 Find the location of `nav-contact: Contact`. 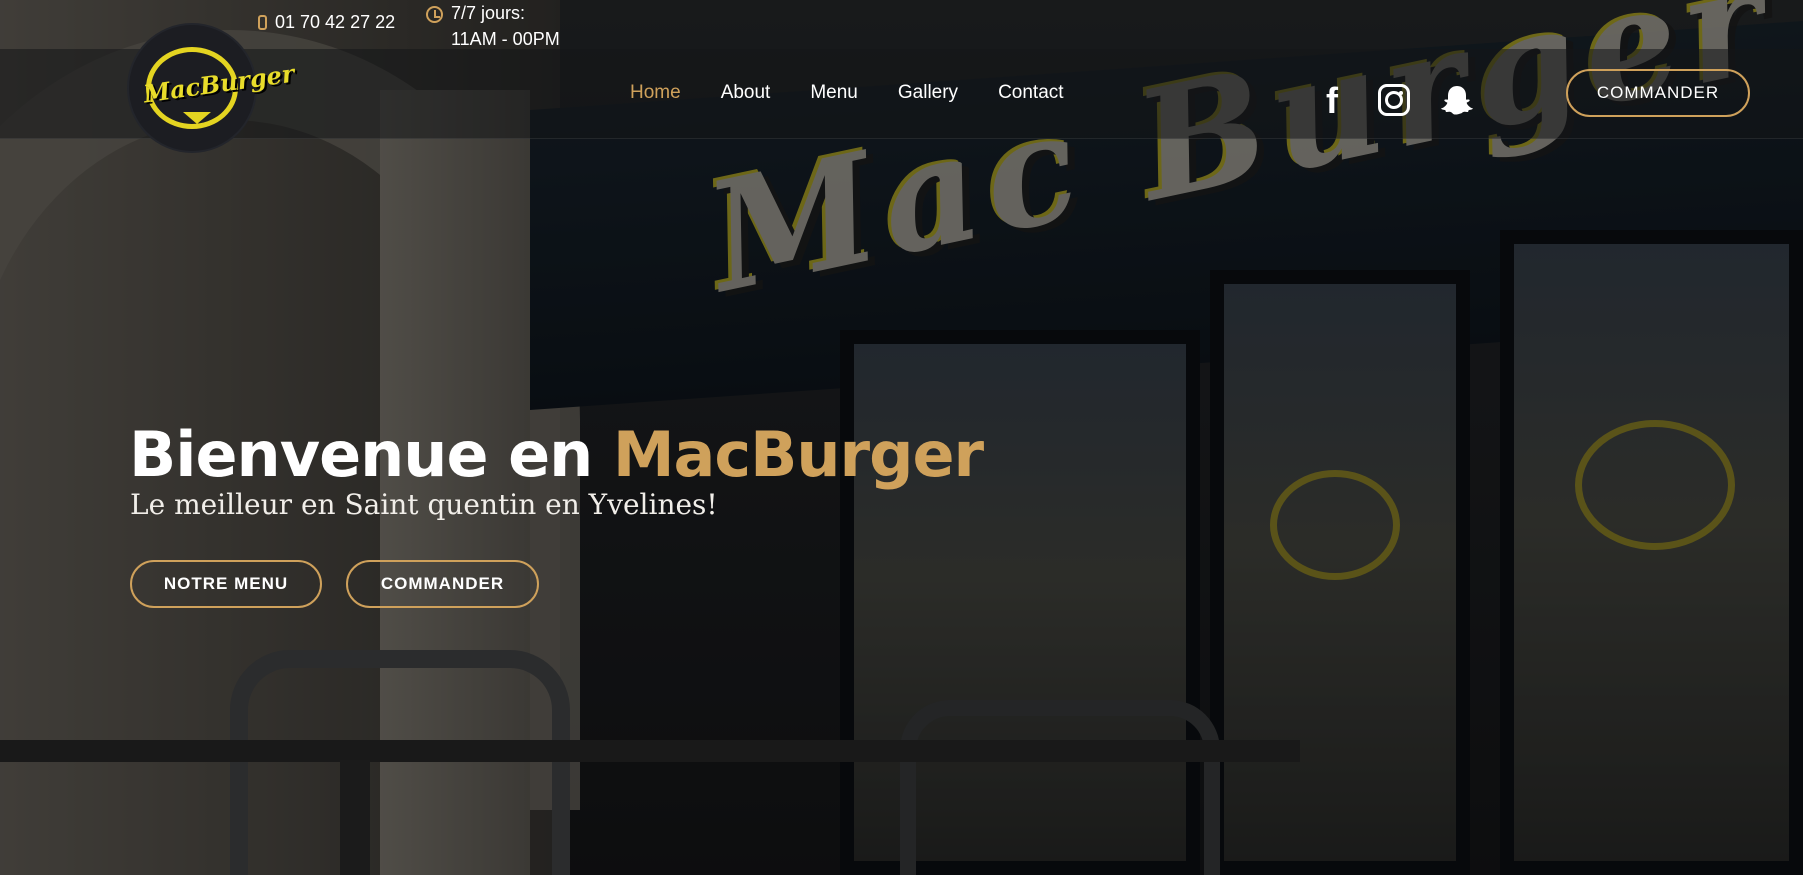

nav-contact: Contact is located at coordinates (1030, 93).